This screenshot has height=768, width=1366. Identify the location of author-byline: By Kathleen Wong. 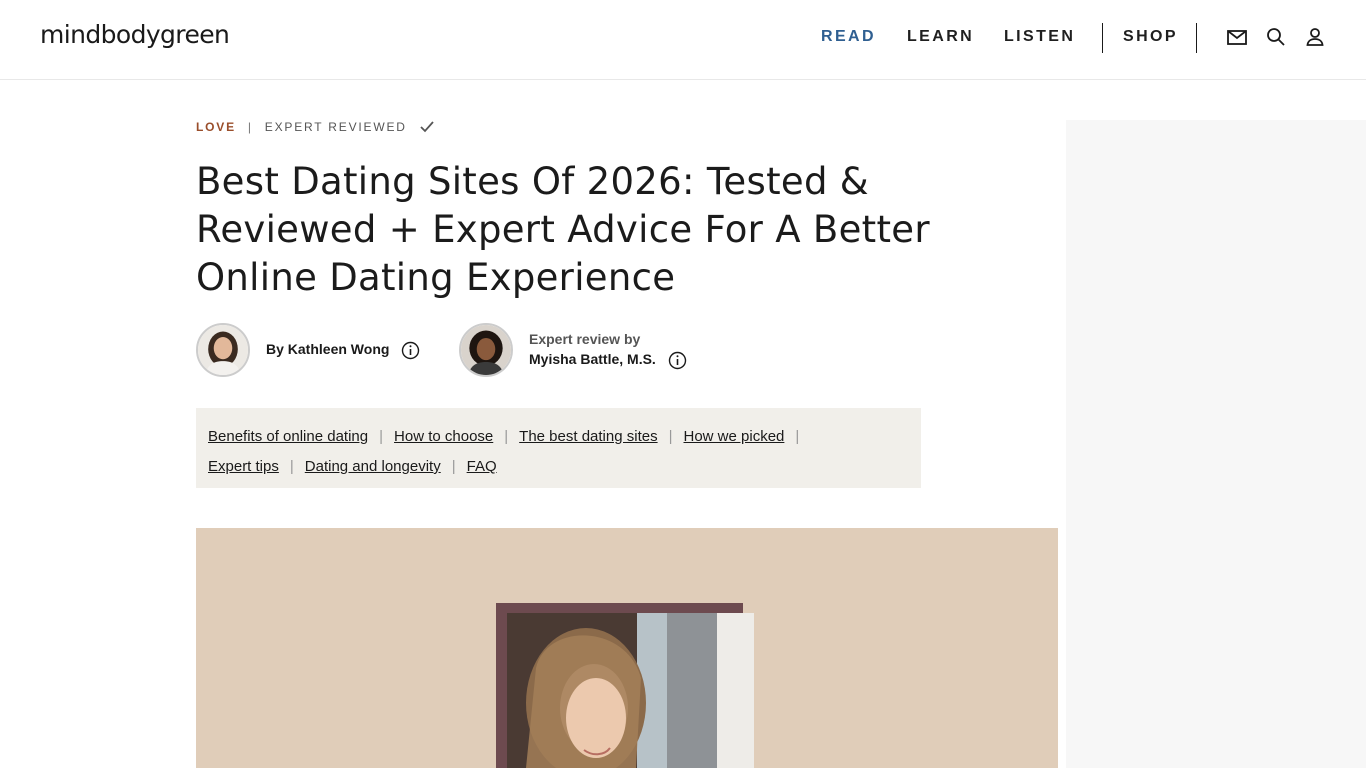
(327, 349).